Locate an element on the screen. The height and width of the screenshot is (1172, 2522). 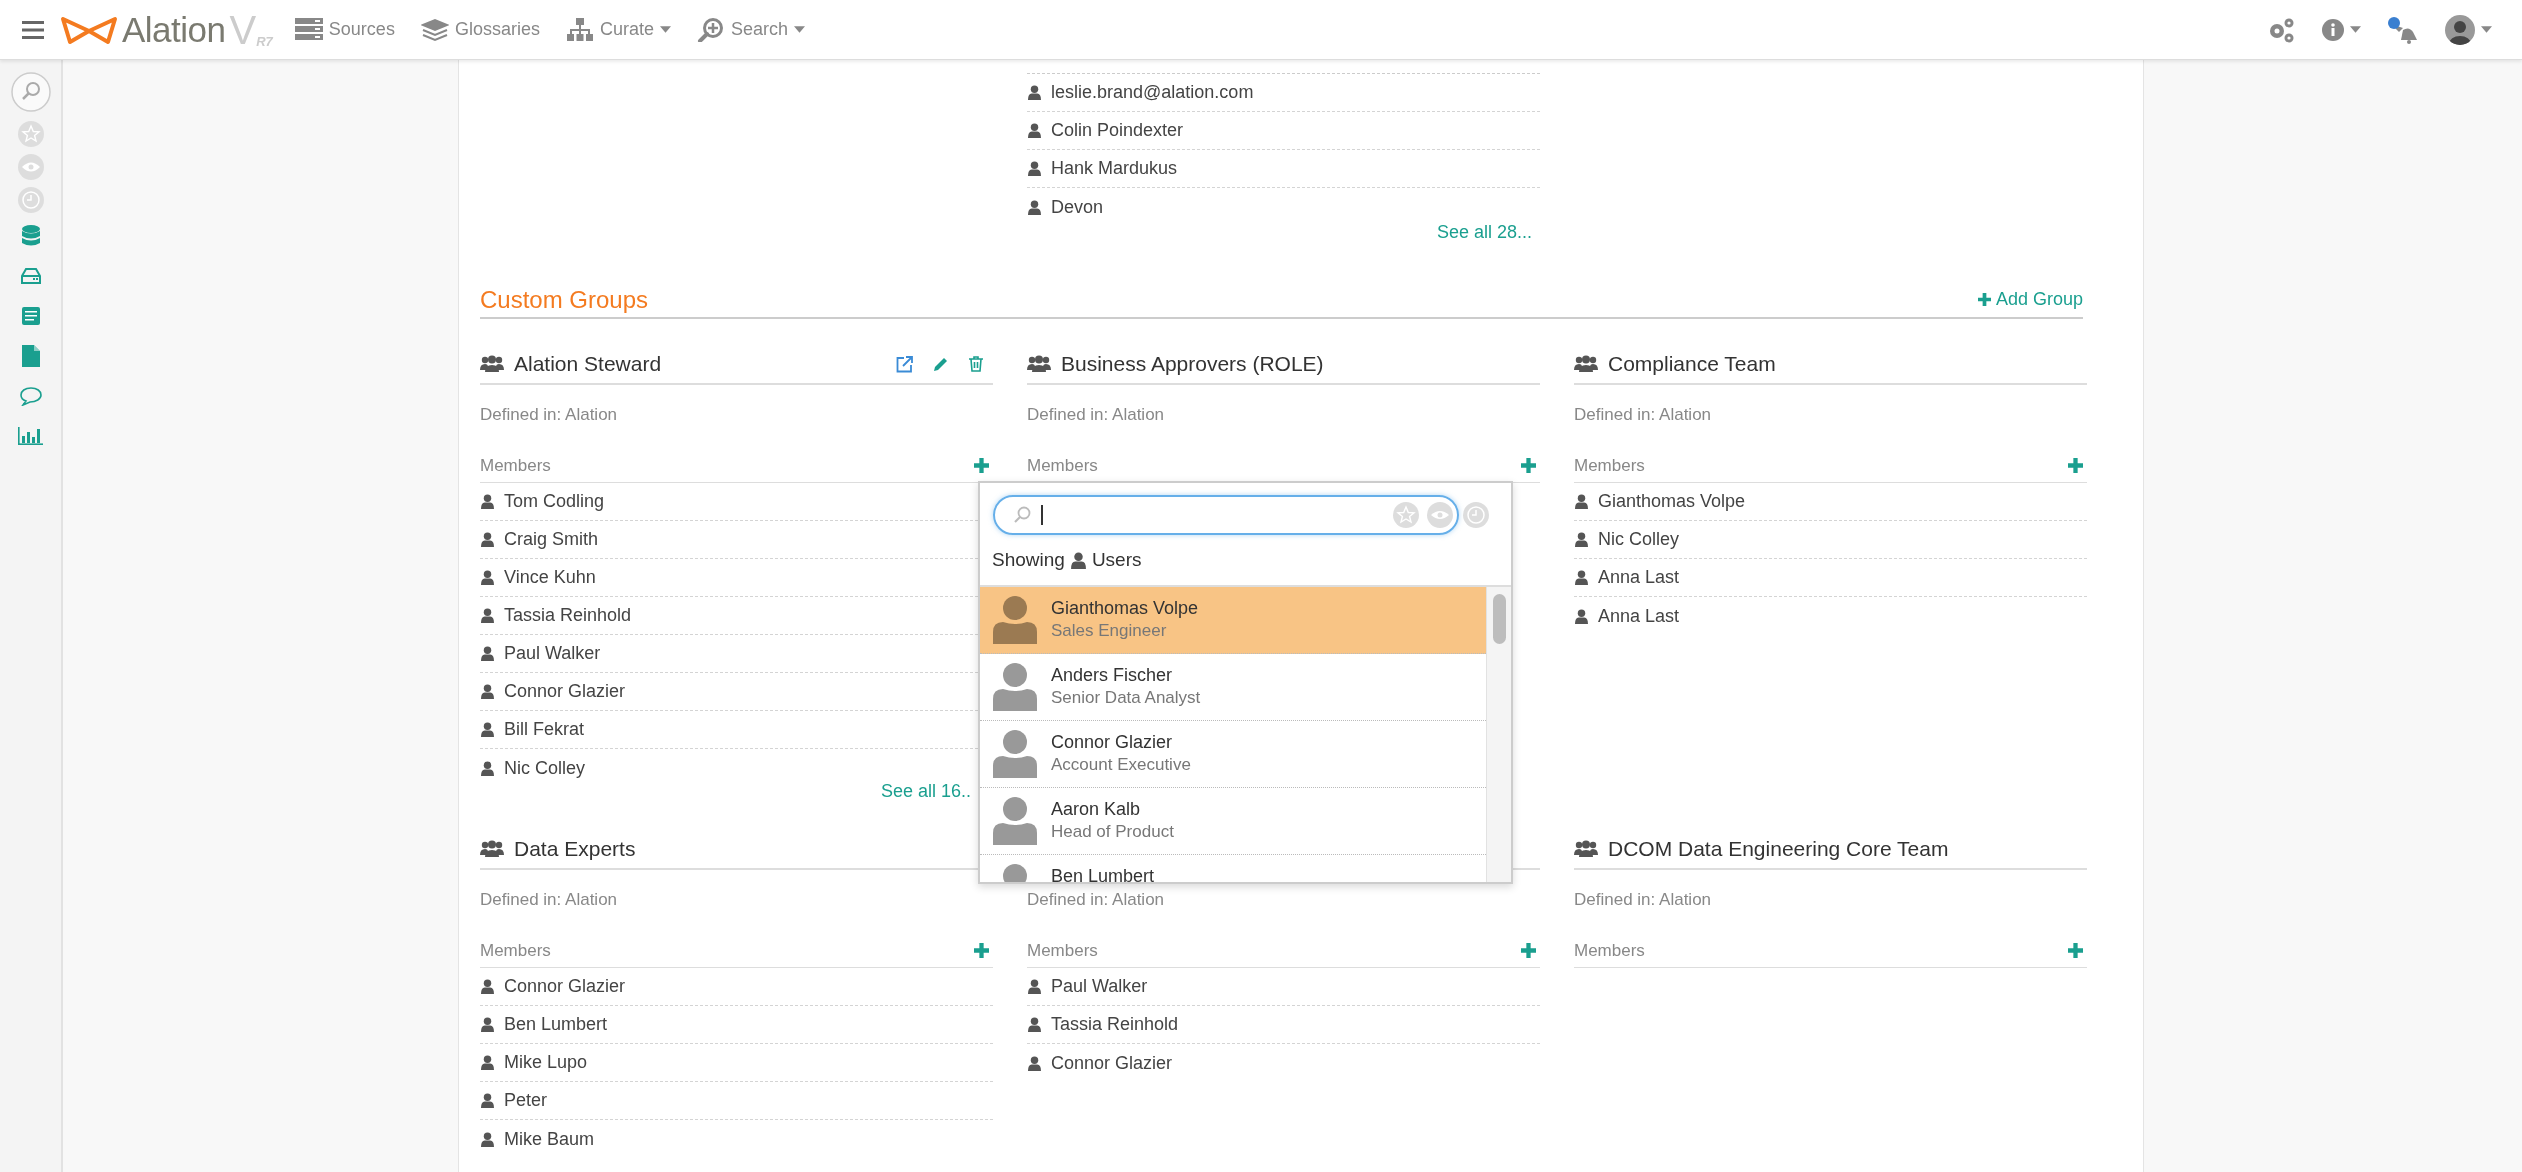
group-name: Business Approvers (ROLE) is located at coordinates (1192, 364).